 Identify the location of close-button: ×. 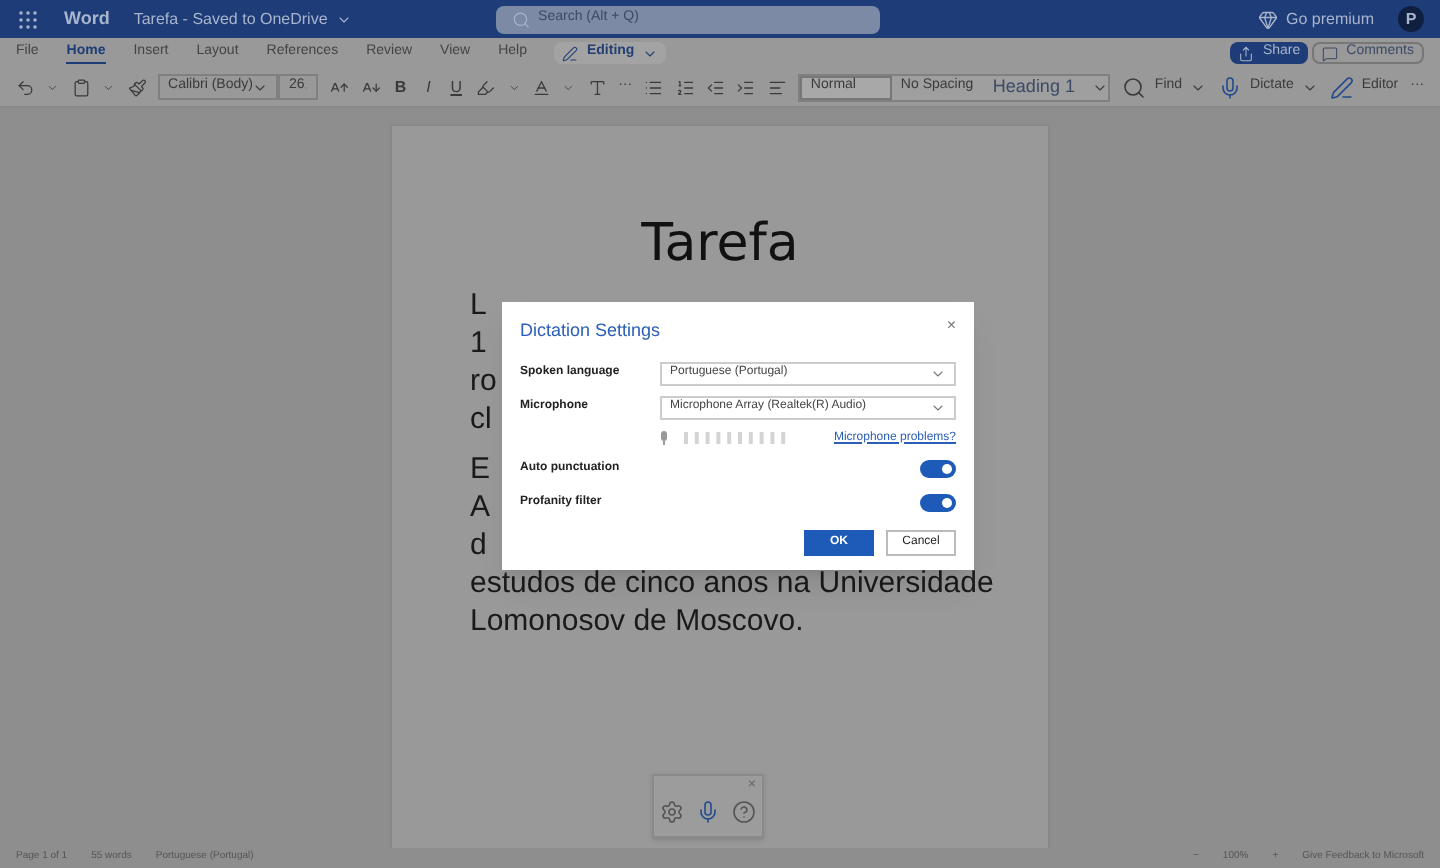
(951, 326).